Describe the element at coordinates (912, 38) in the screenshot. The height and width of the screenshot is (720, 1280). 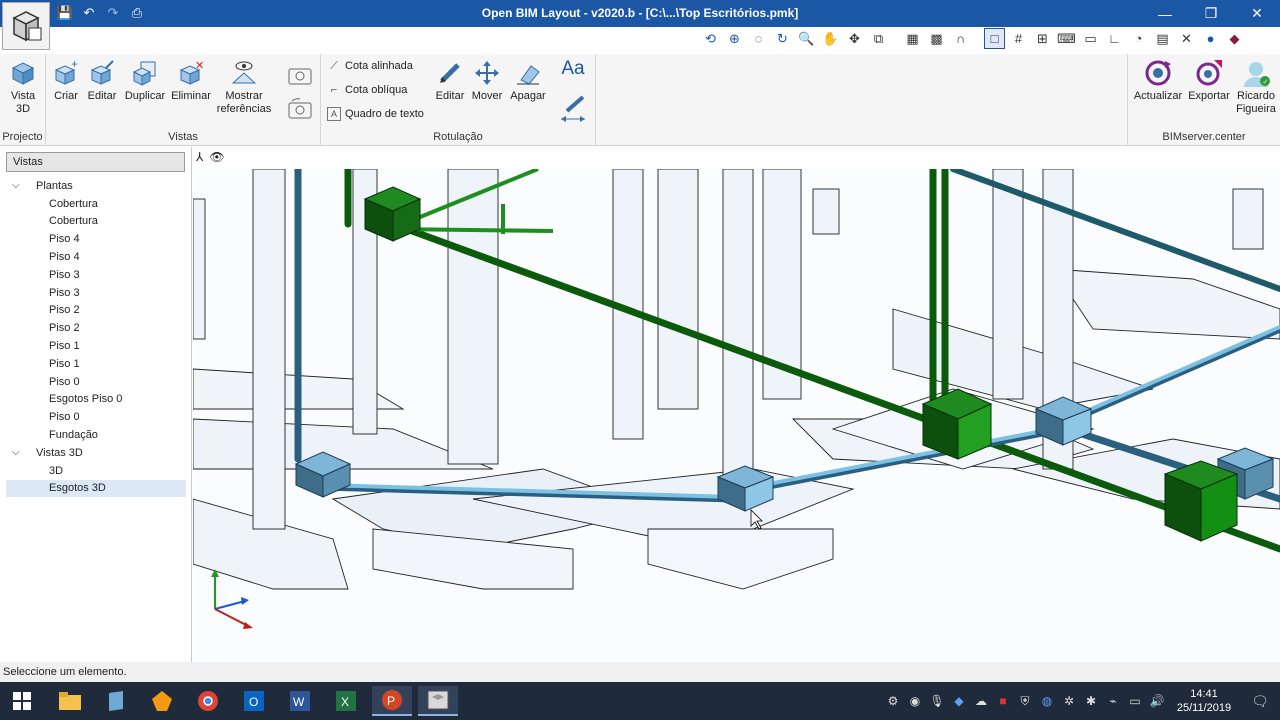
I see `layers-icon: ▦` at that location.